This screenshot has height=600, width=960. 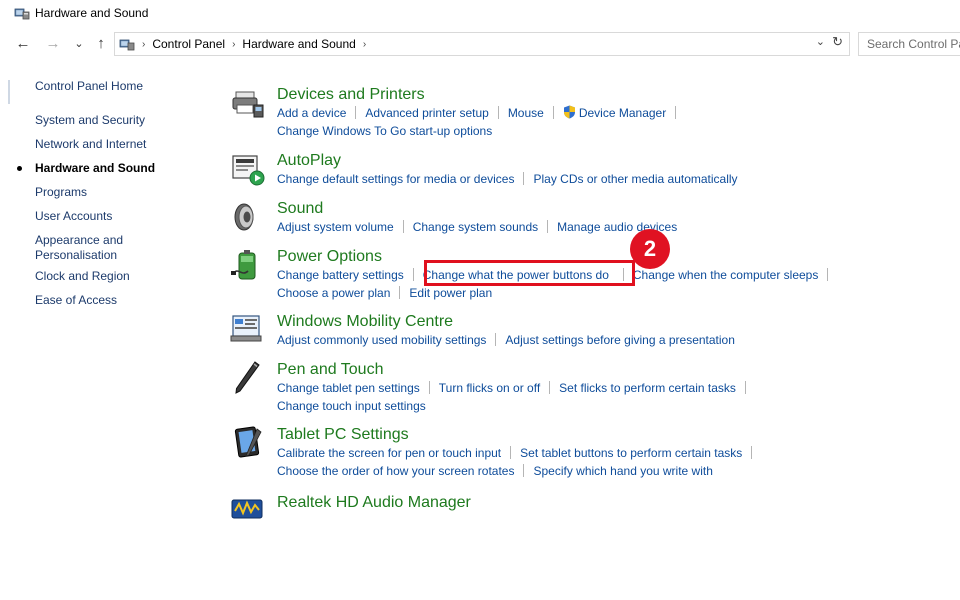 What do you see at coordinates (248, 169) in the screenshot?
I see `autoplay-icon` at bounding box center [248, 169].